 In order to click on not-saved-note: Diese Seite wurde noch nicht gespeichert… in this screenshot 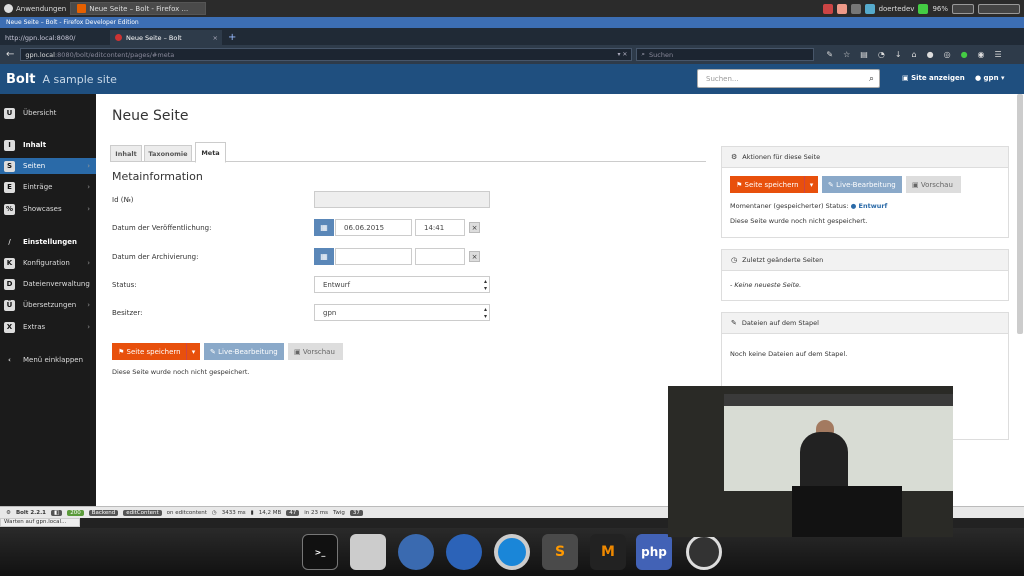, I will do `click(181, 372)`.